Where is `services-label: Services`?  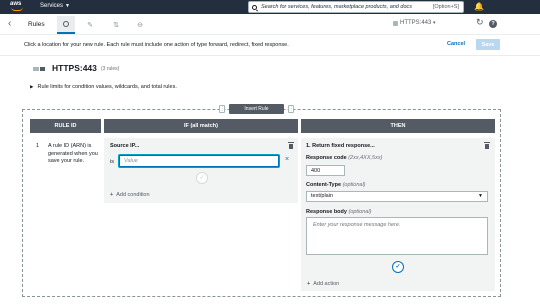 services-label: Services is located at coordinates (52, 6).